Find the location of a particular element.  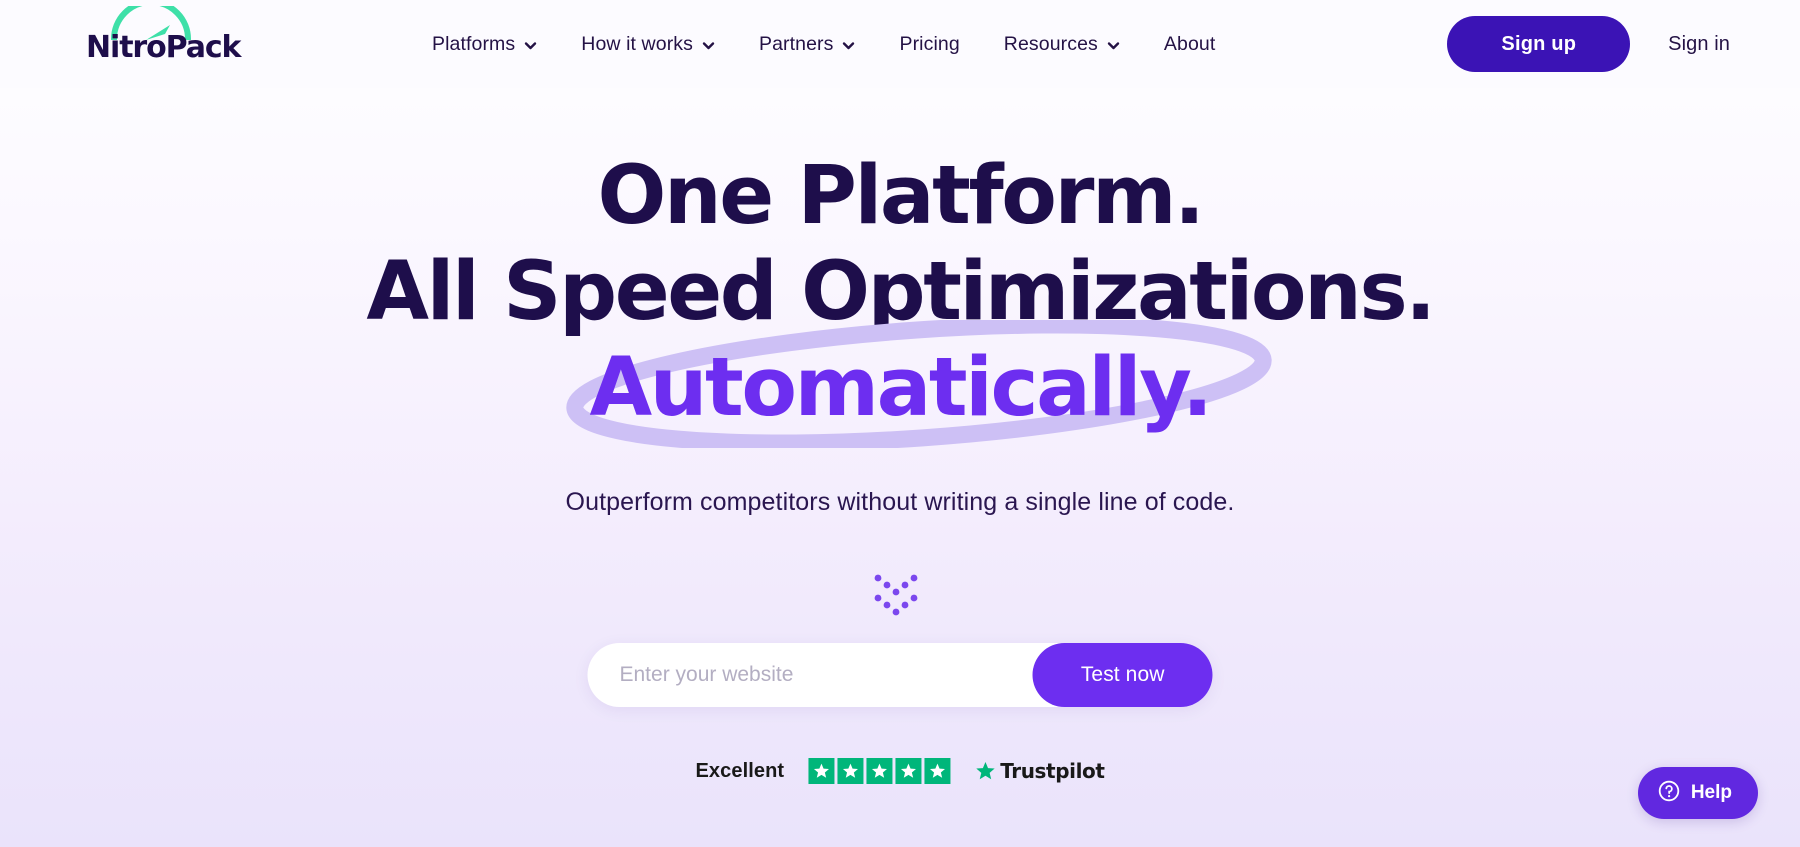

help-button: Help is located at coordinates (1697, 793).